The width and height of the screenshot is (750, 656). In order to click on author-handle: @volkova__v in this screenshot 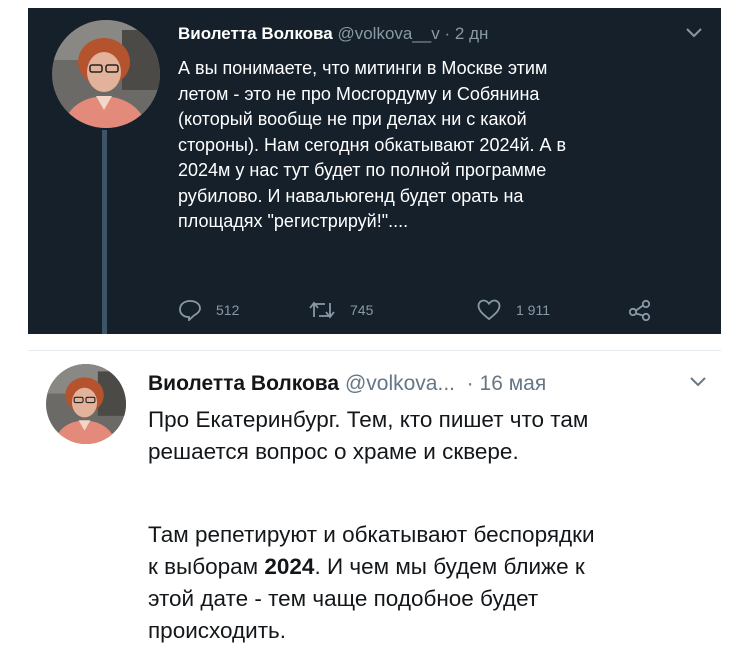, I will do `click(388, 33)`.